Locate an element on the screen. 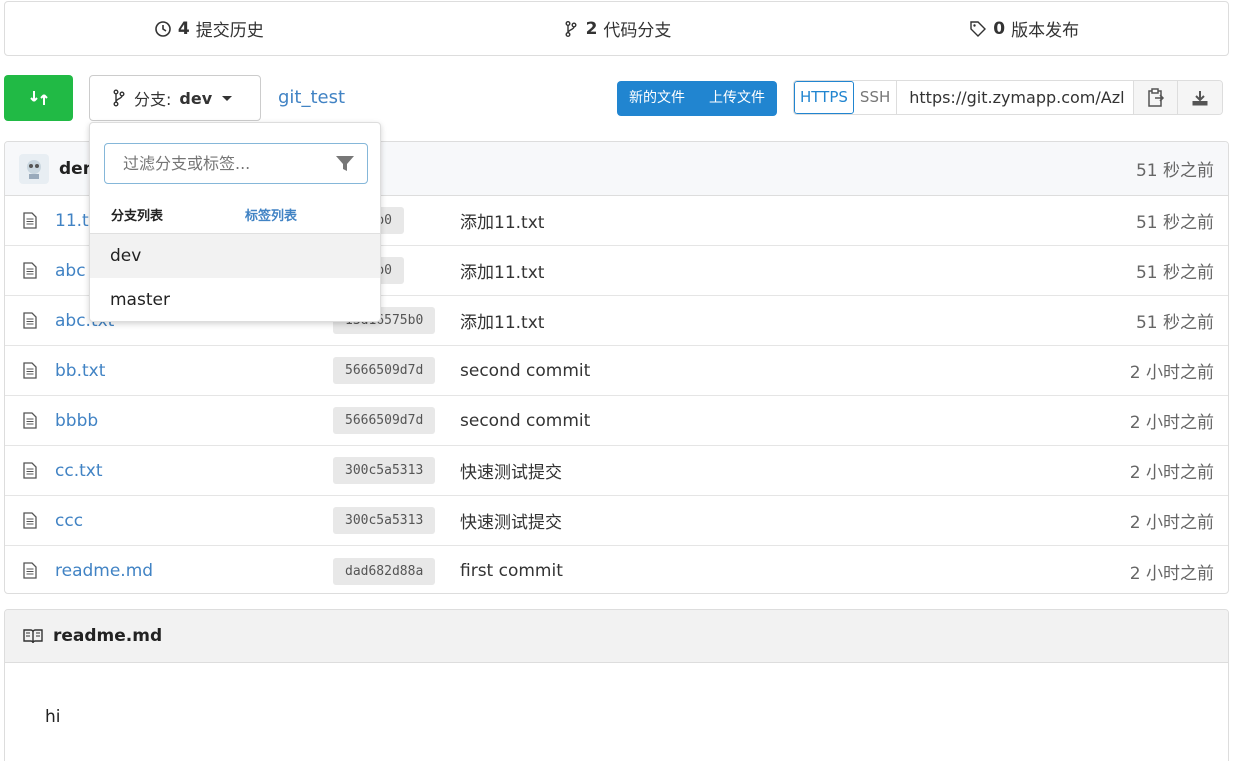 Image resolution: width=1233 pixels, height=761 pixels. download-button is located at coordinates (1200, 97).